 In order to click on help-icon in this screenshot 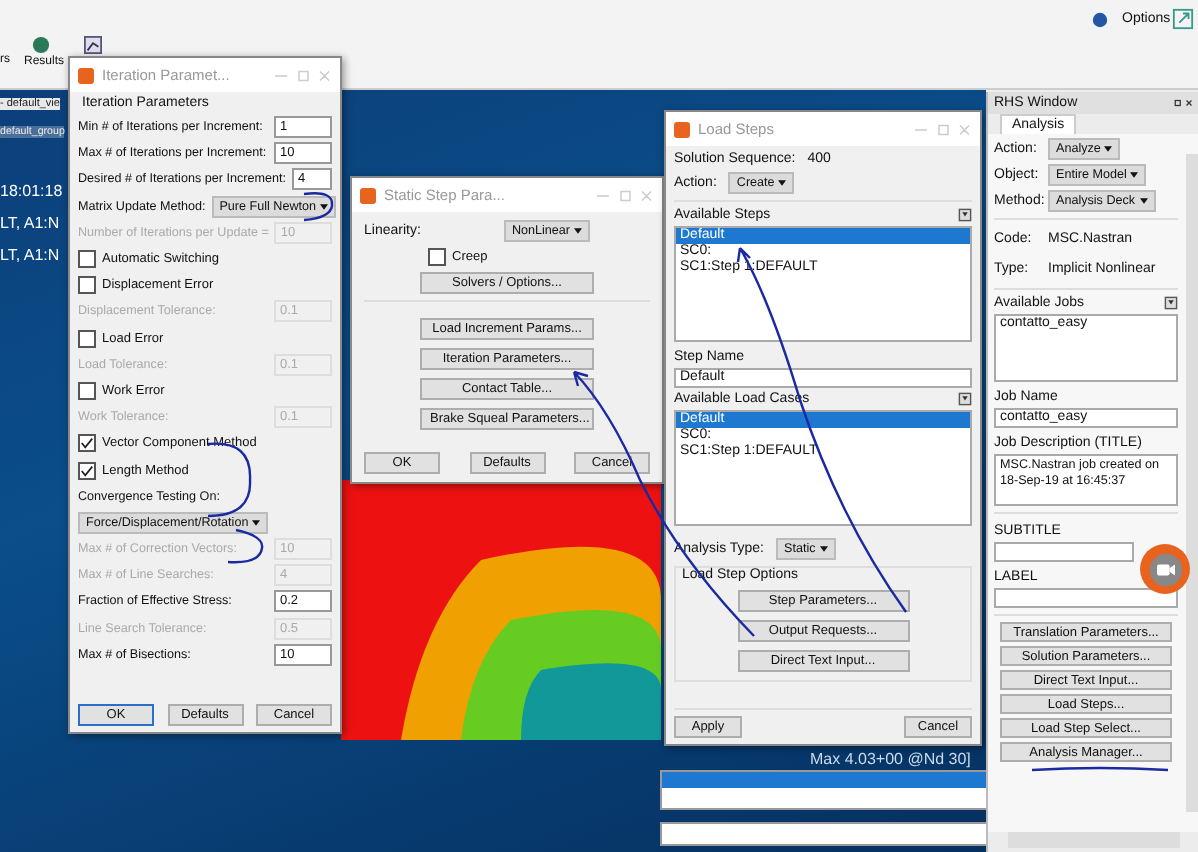, I will do `click(1100, 20)`.